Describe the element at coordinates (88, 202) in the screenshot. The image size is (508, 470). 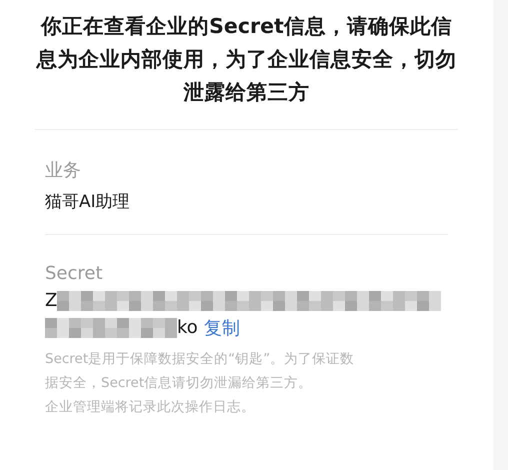
I see `field-value: 猫哥AI助理` at that location.